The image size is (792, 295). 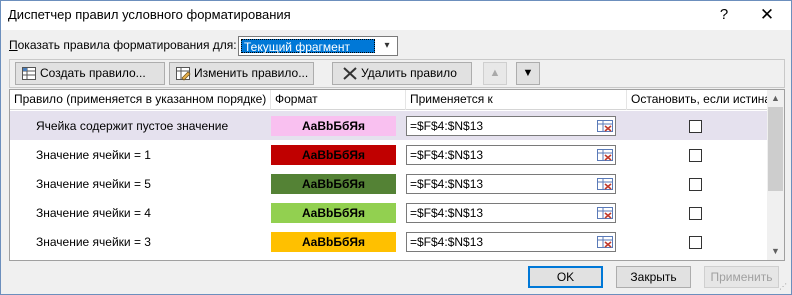 I want to click on vertical-scrollbar: ▲ ▼, so click(x=775, y=175).